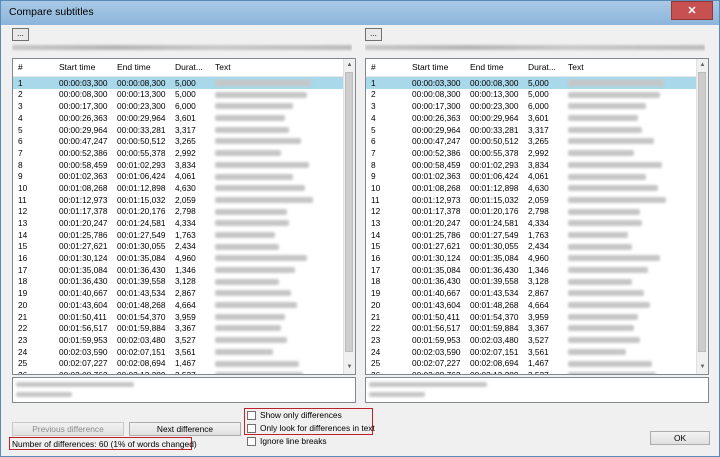  What do you see at coordinates (141, 129) in the screenshot?
I see `row-end-time: 00:00:33,281` at bounding box center [141, 129].